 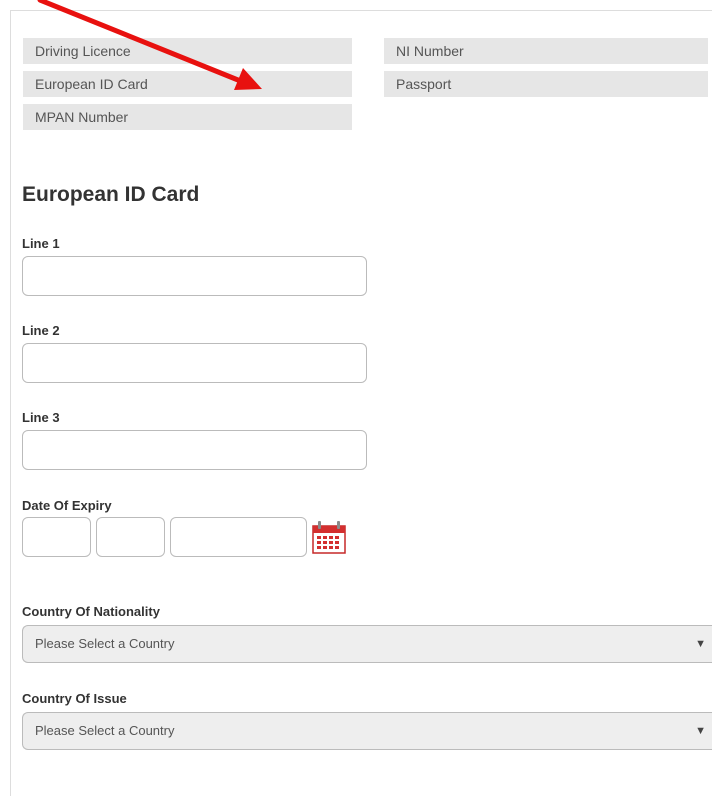 What do you see at coordinates (194, 363) in the screenshot?
I see `line2-input` at bounding box center [194, 363].